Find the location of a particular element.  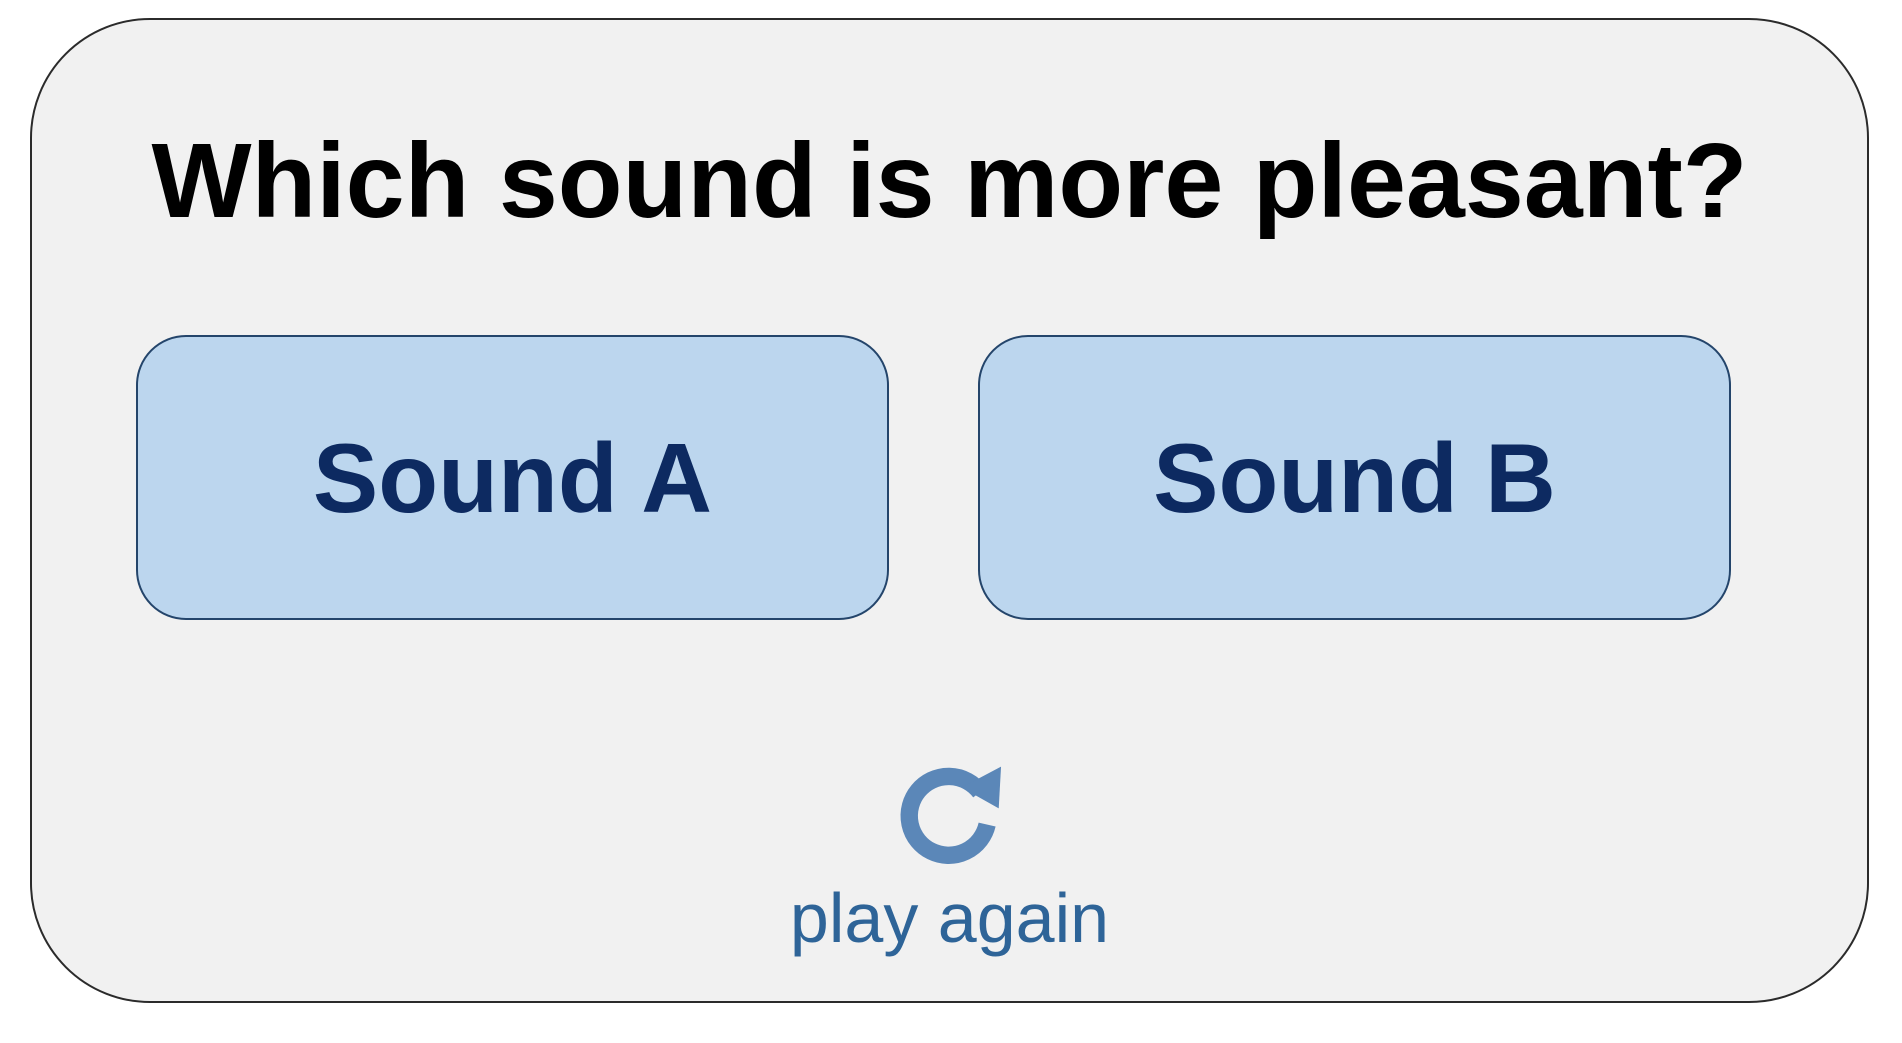

question-heading: Which sound is more pleasant? is located at coordinates (949, 181).